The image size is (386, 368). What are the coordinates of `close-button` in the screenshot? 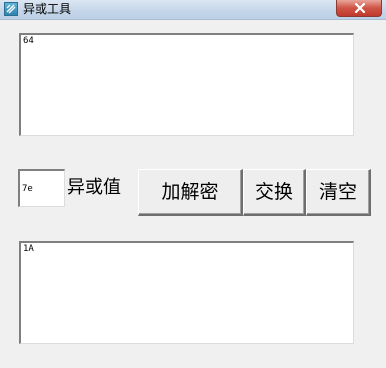 It's located at (359, 8).